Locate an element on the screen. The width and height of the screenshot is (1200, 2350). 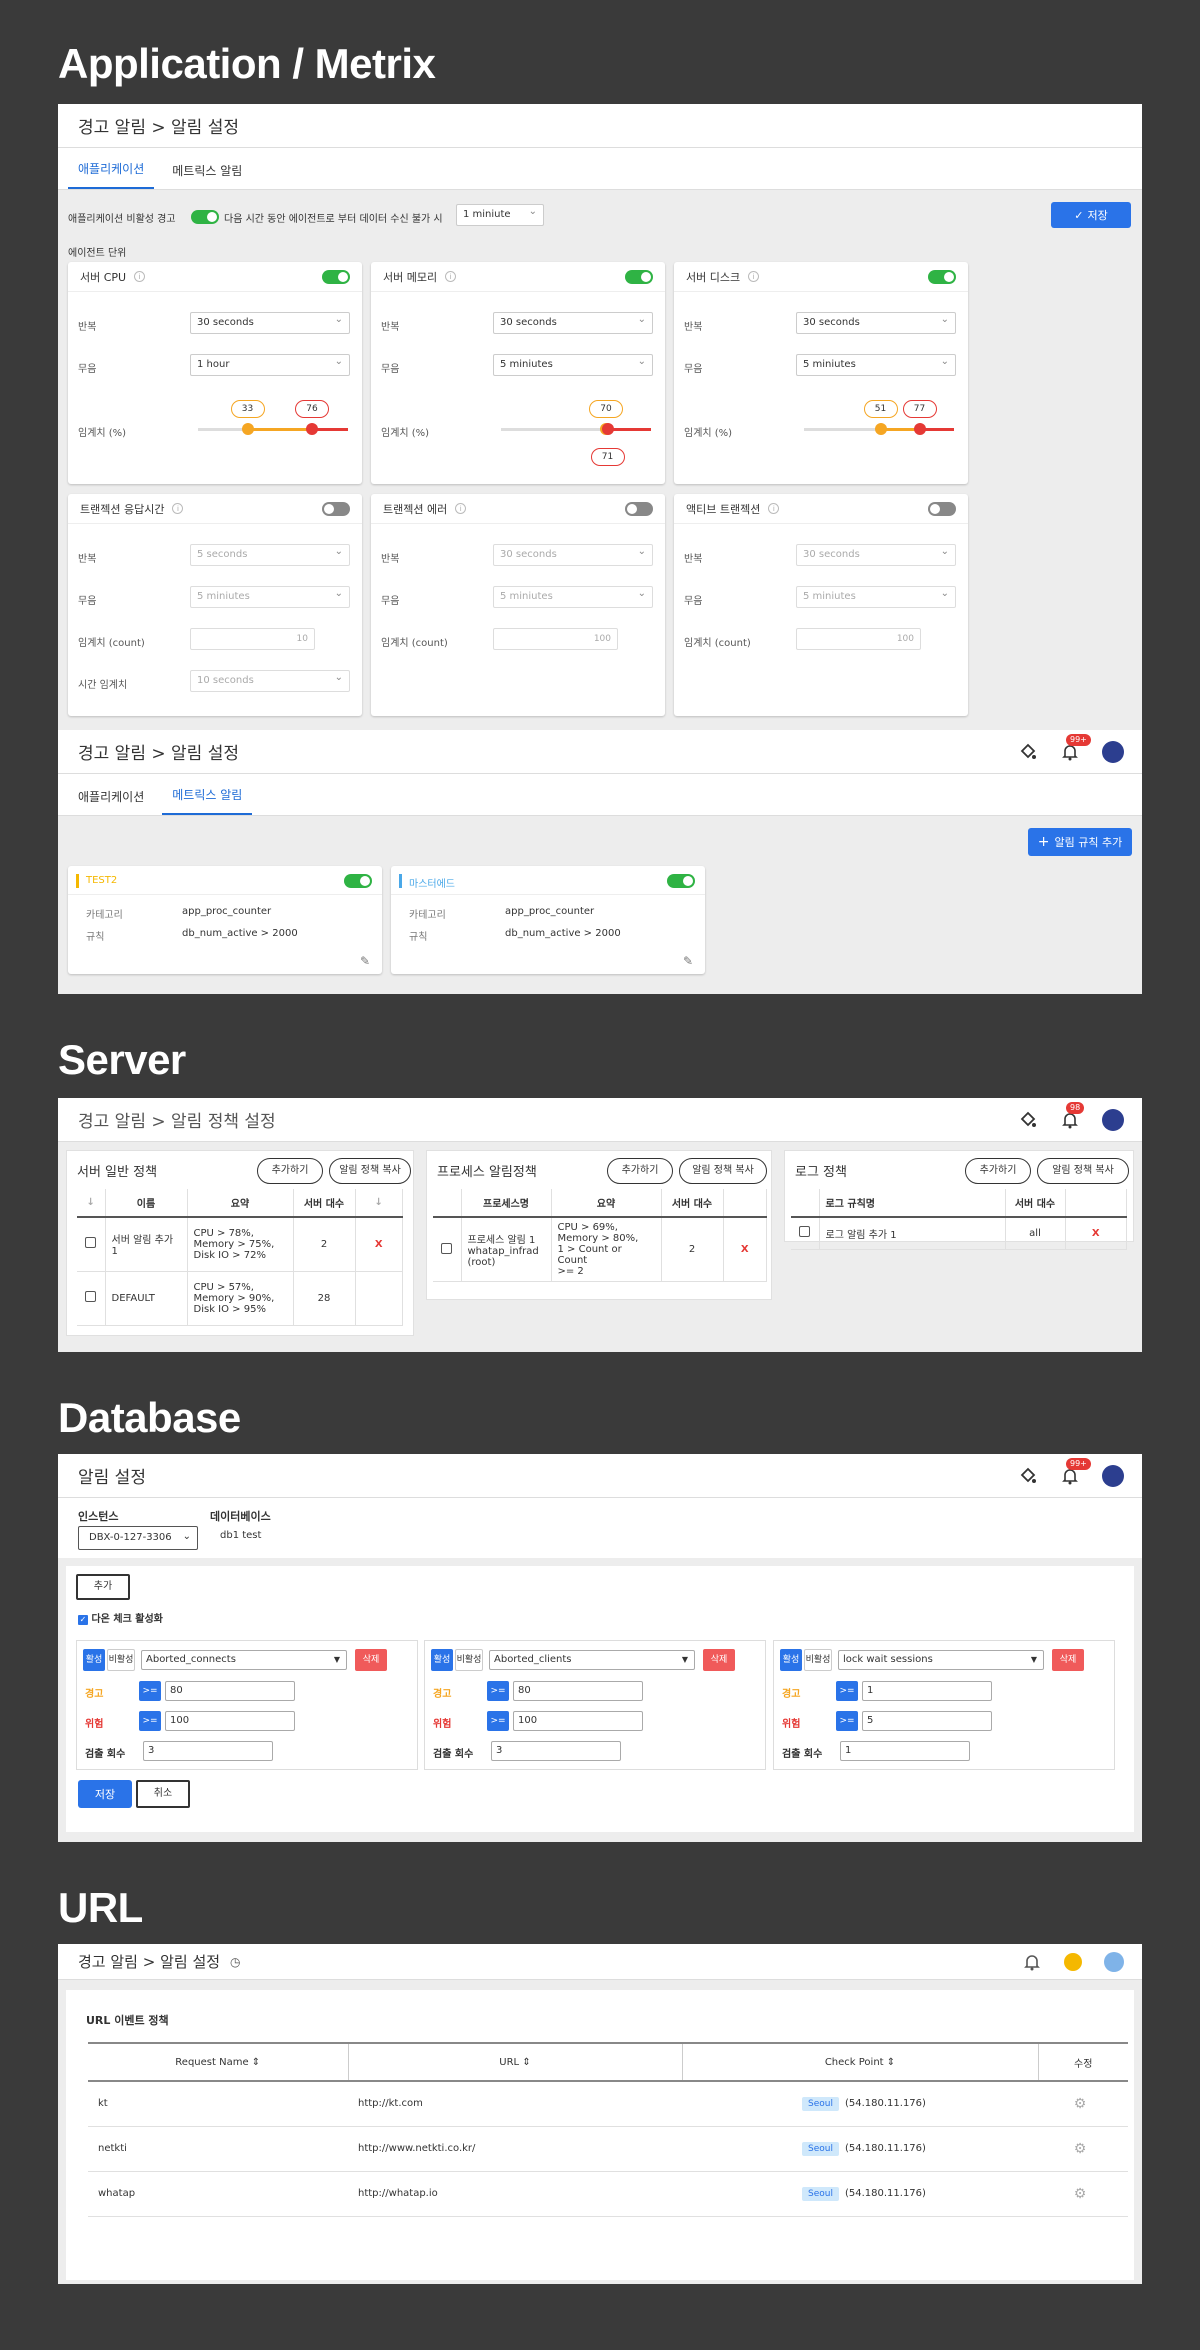
inactive-select: 1 miniute is located at coordinates (500, 214).